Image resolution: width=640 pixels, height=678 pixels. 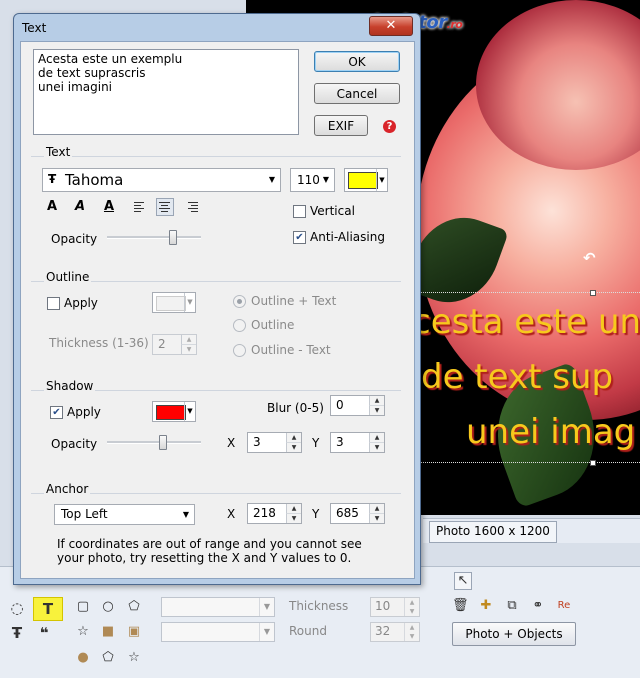 What do you see at coordinates (550, 432) in the screenshot?
I see `overlay-text-line-3: unei imag` at bounding box center [550, 432].